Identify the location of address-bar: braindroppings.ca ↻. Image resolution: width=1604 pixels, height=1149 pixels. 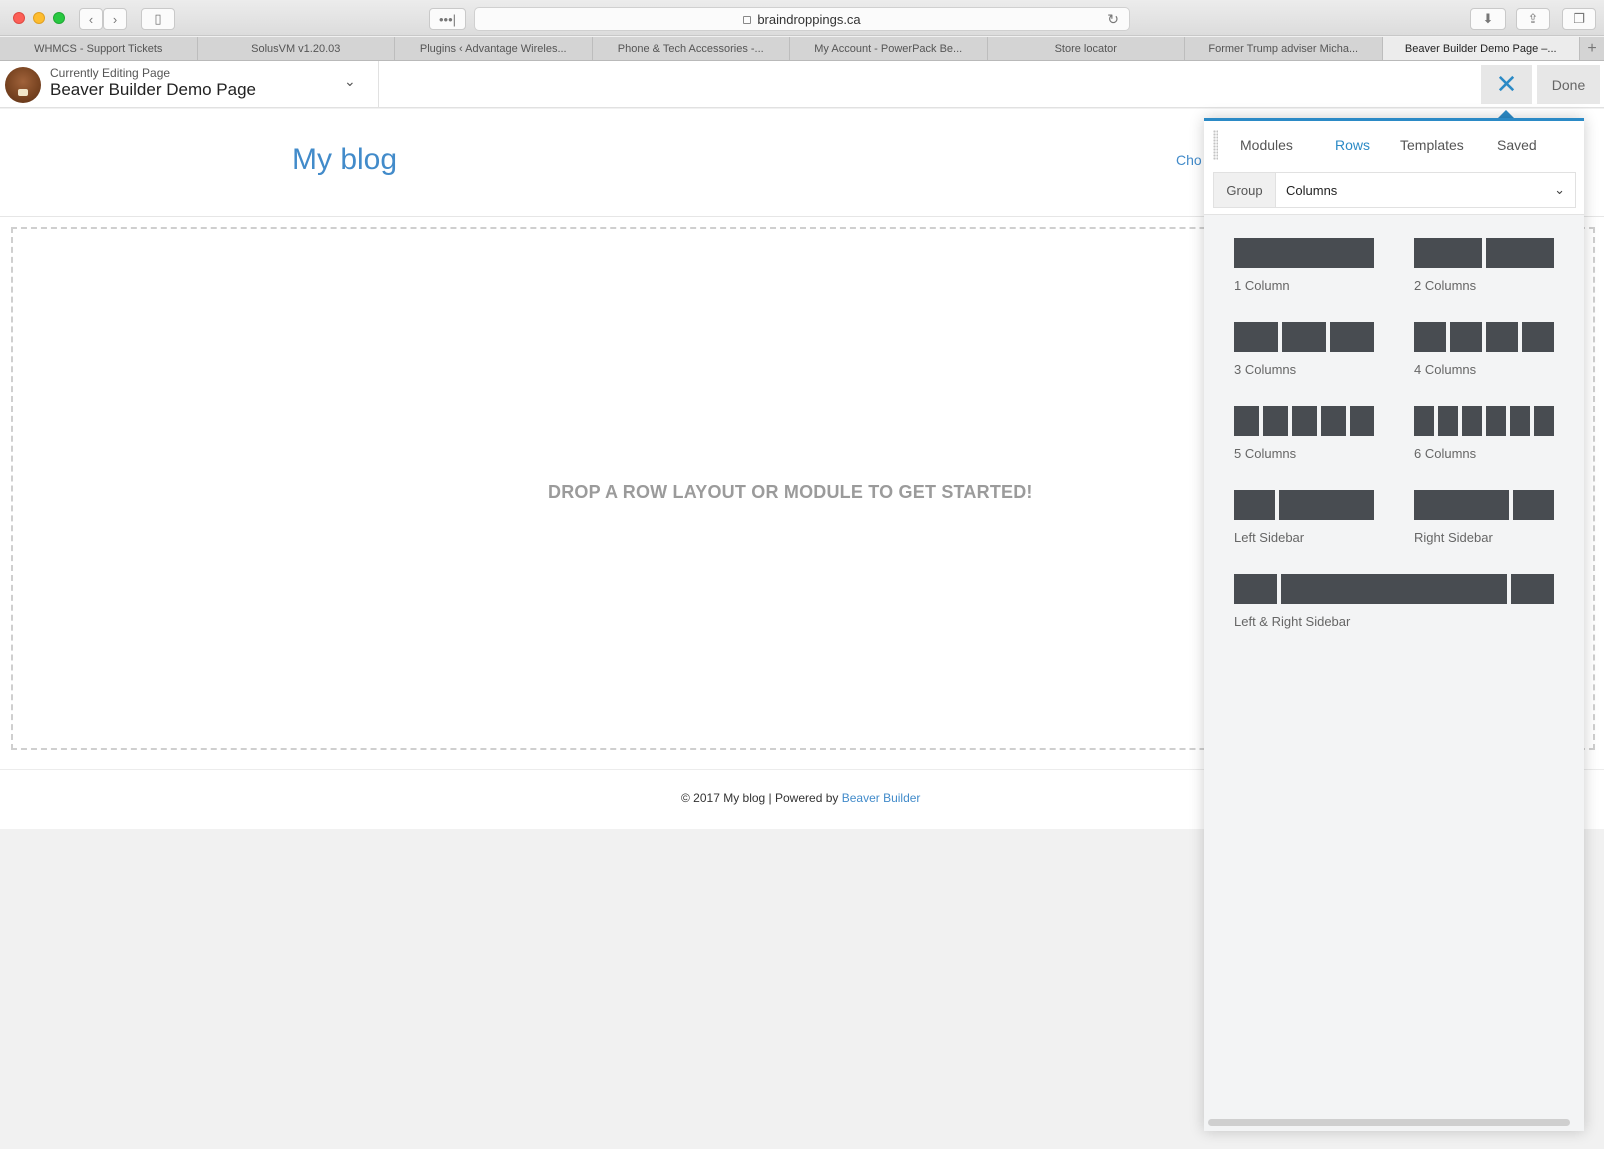
(802, 19).